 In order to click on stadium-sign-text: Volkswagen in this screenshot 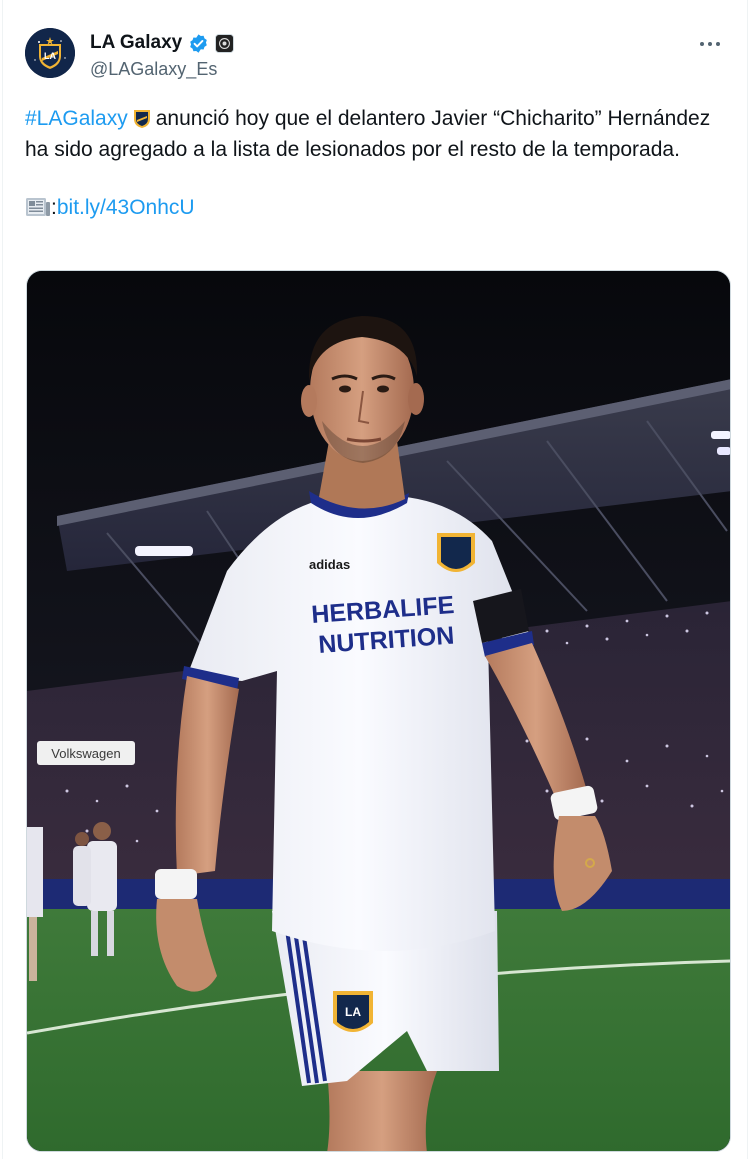, I will do `click(85, 753)`.